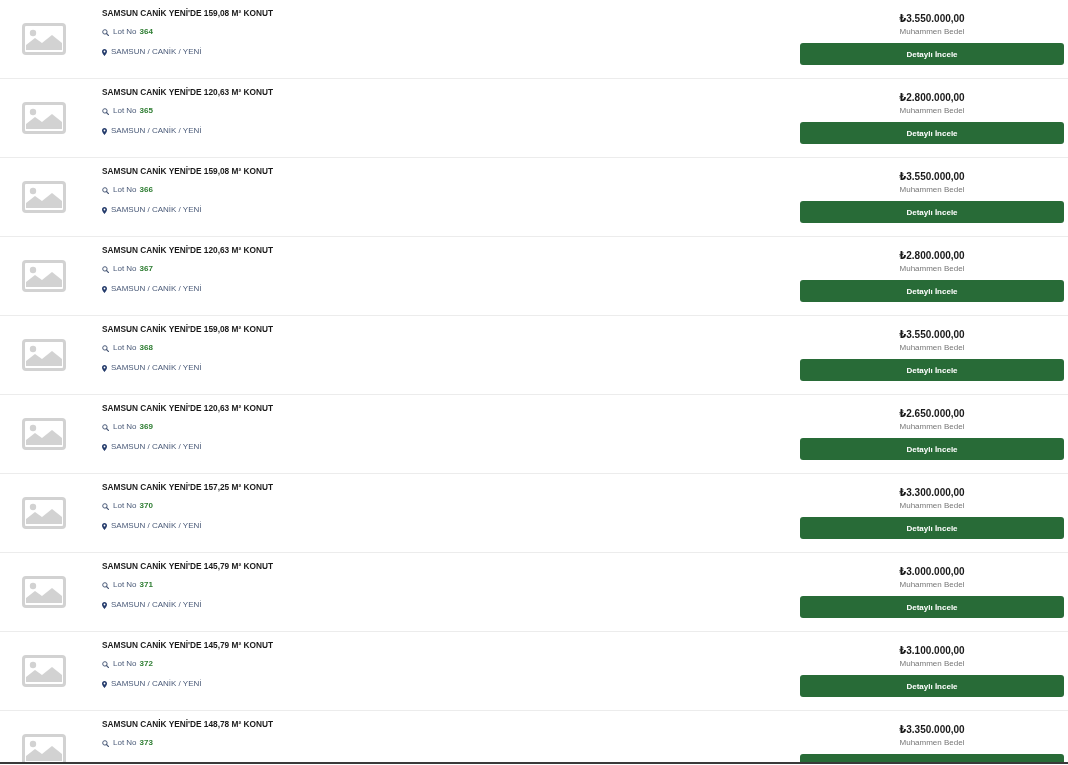  What do you see at coordinates (187, 724) in the screenshot?
I see `listing-title: SAMSUN CANİK YENİ'DE 148,78 M² KONUT` at bounding box center [187, 724].